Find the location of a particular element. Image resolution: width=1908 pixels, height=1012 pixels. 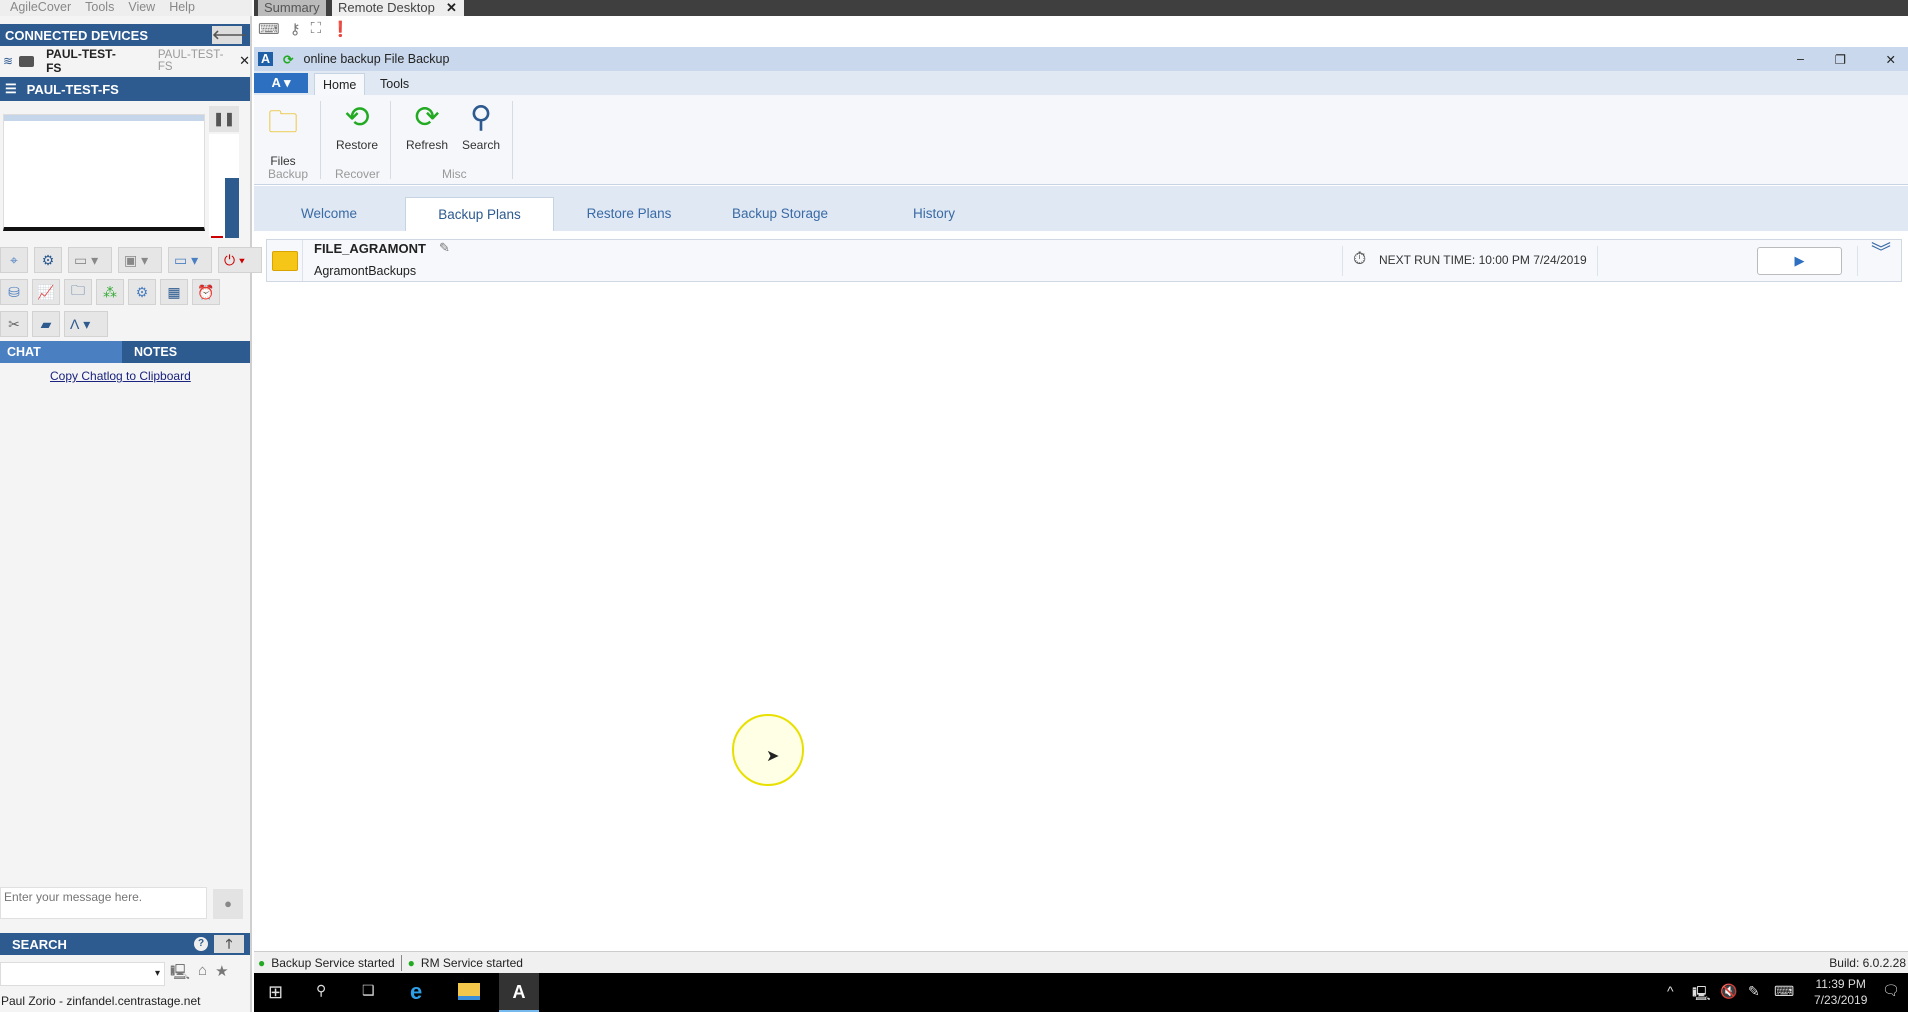

keyboard-icon: ⌨ is located at coordinates (269, 29).